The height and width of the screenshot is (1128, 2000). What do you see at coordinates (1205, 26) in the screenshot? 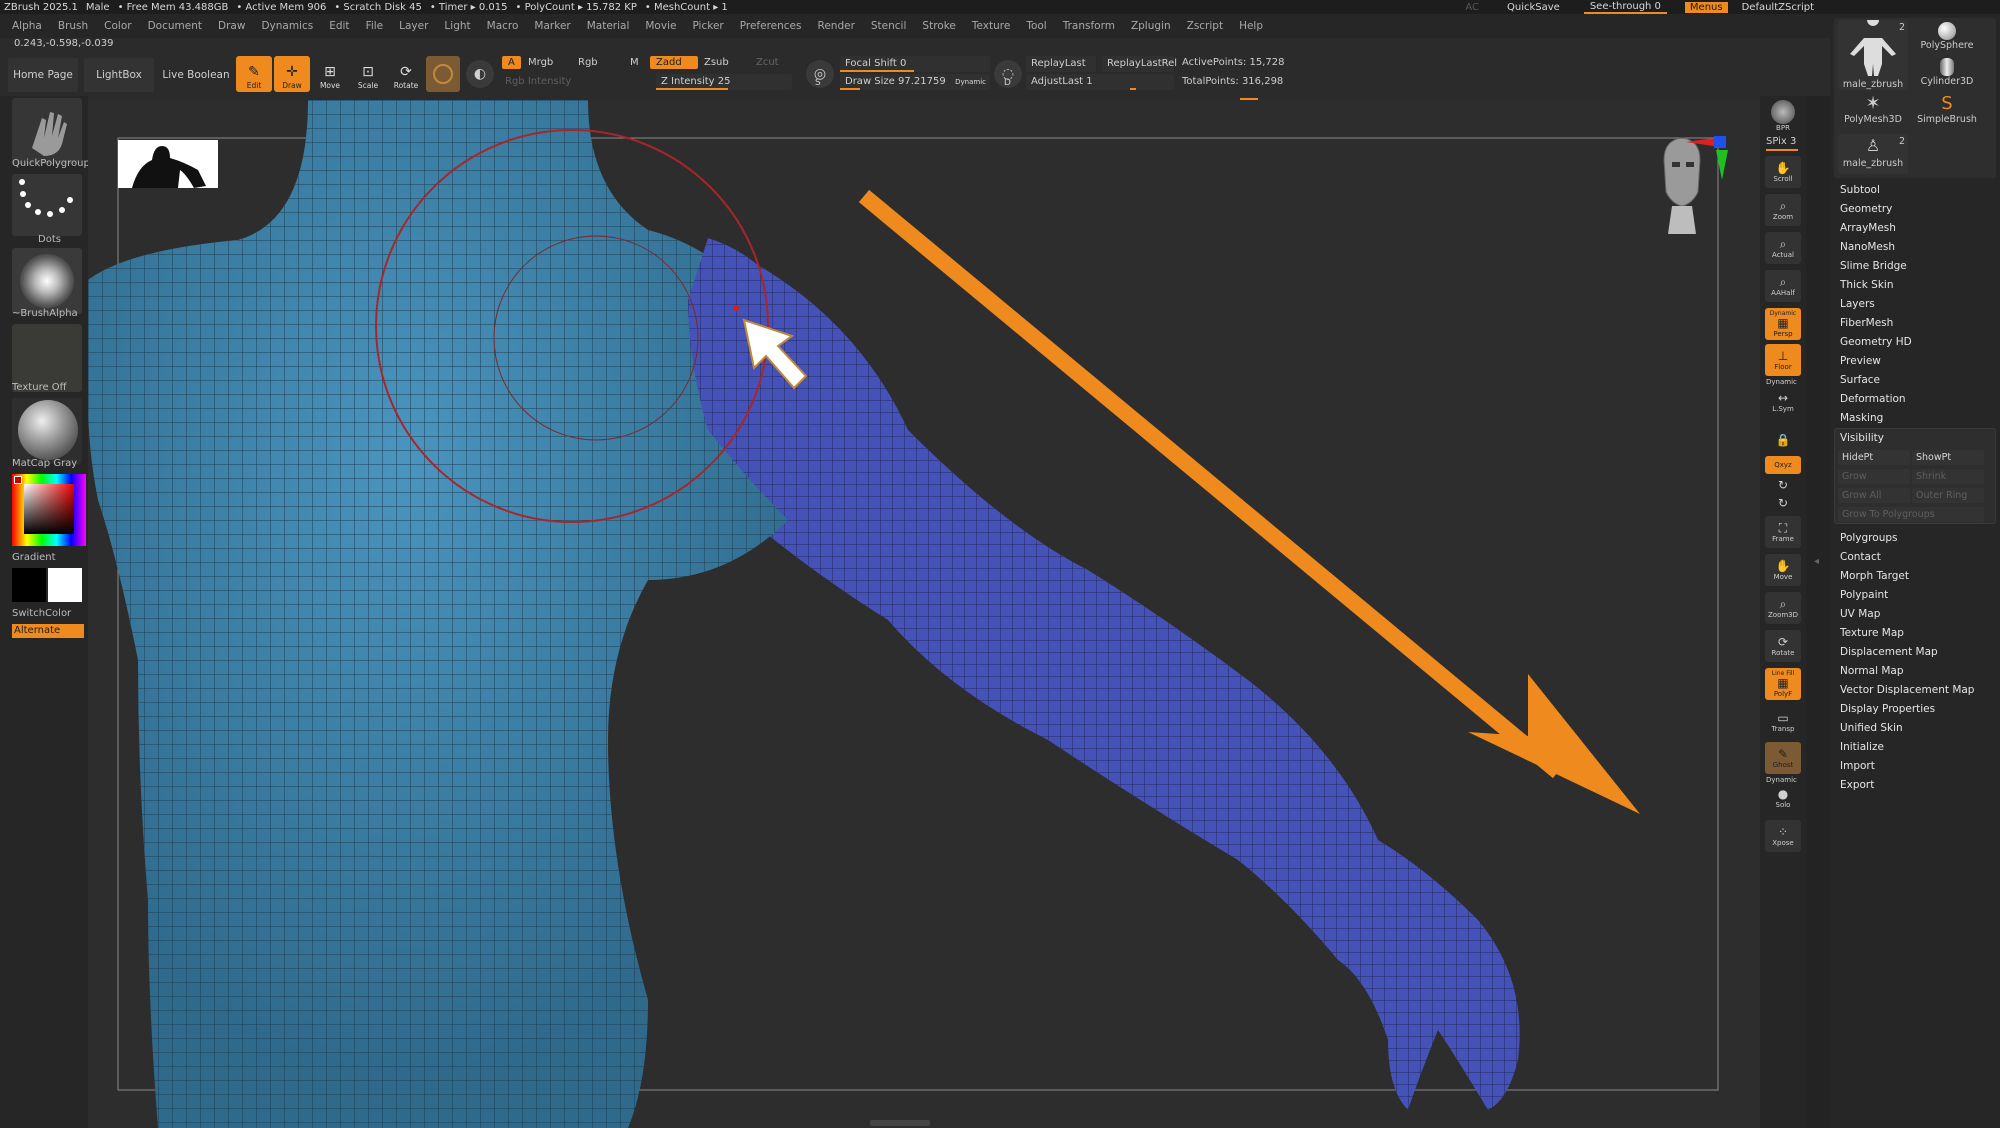
I see `menu-zscript: Zscript` at bounding box center [1205, 26].